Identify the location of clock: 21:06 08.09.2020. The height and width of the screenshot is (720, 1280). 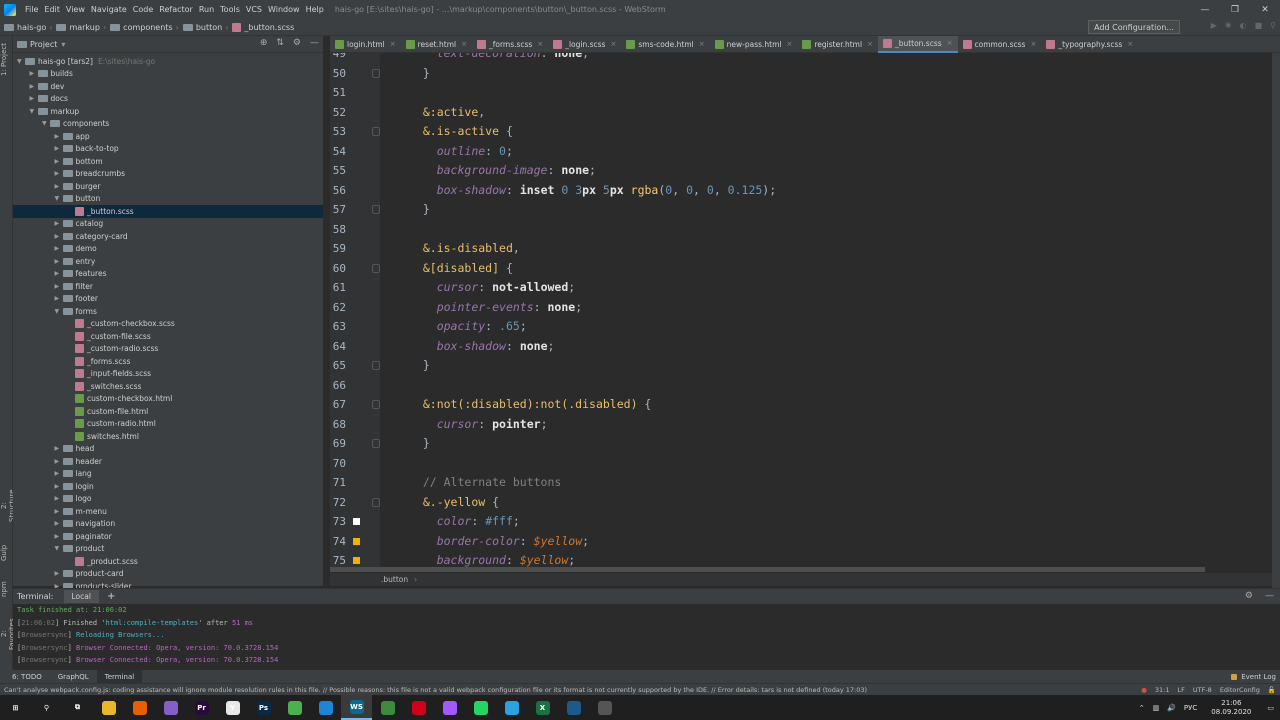
(1231, 708).